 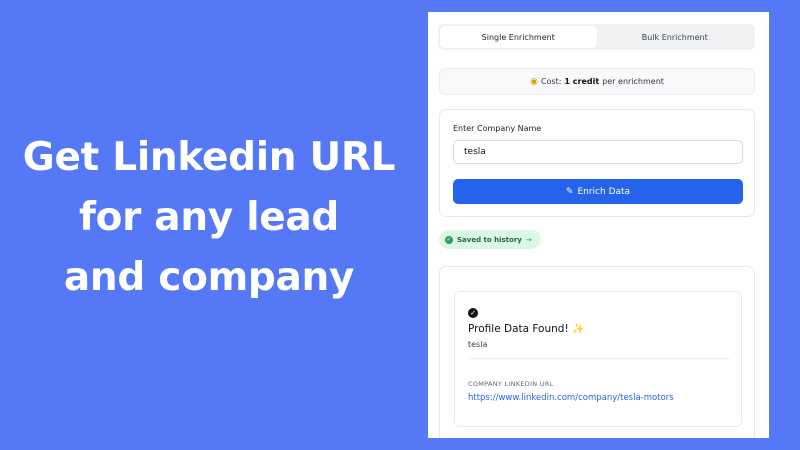 What do you see at coordinates (497, 128) in the screenshot?
I see `company-name-label: Enter Company Name` at bounding box center [497, 128].